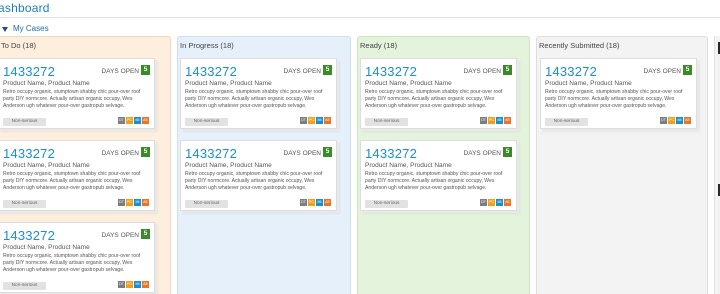 Image resolution: width=720 pixels, height=294 pixels. I want to click on side-panel-edge, so click(717, 165).